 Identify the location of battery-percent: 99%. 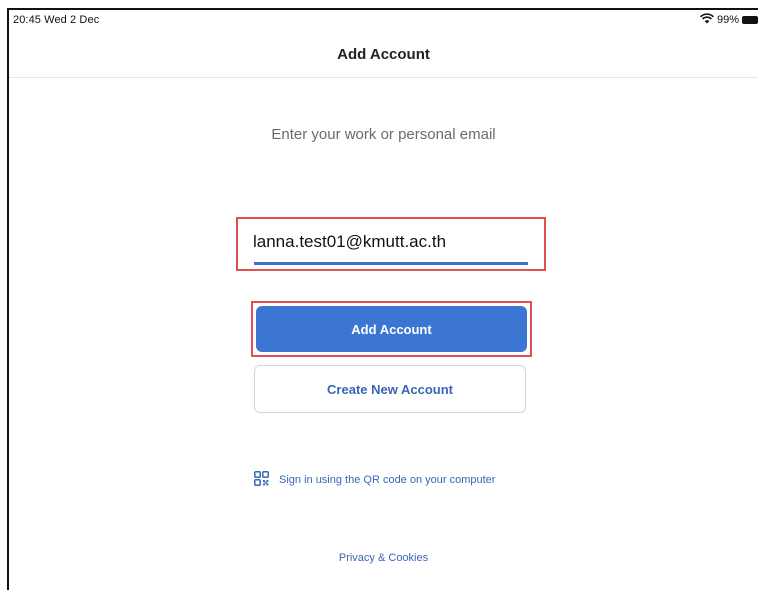
(727, 20).